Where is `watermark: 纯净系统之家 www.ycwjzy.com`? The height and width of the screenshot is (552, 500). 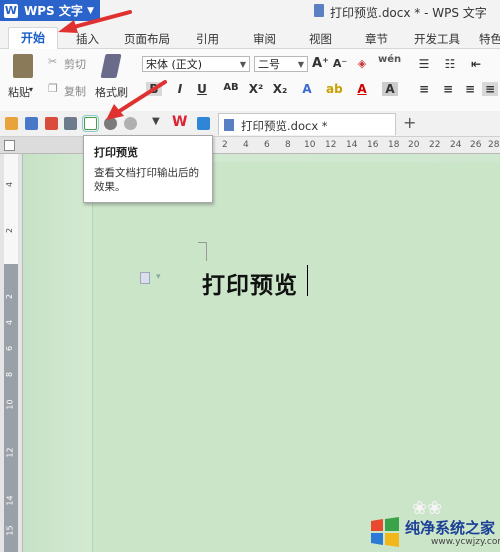
watermark: 纯净系统之家 www.ycwjzy.com is located at coordinates (434, 531).